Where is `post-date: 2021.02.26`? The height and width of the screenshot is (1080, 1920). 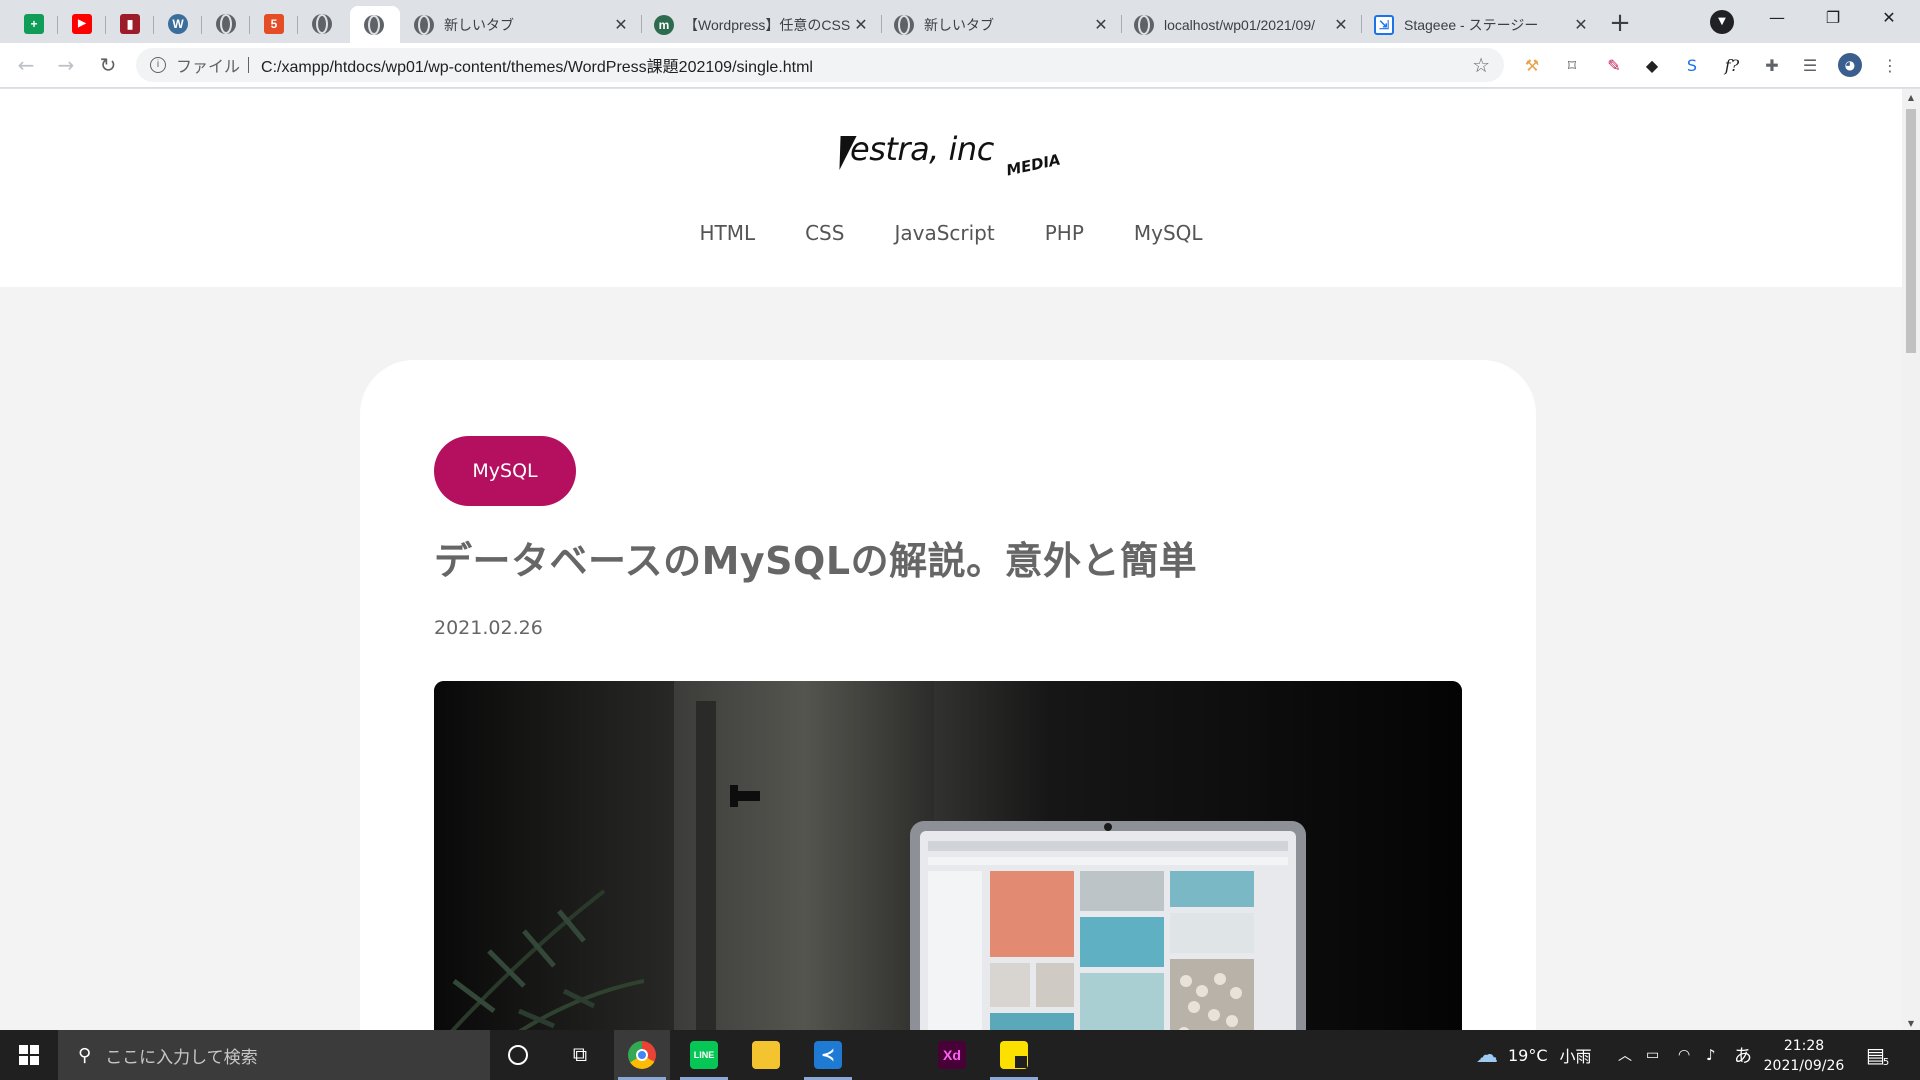
post-date: 2021.02.26 is located at coordinates (488, 628).